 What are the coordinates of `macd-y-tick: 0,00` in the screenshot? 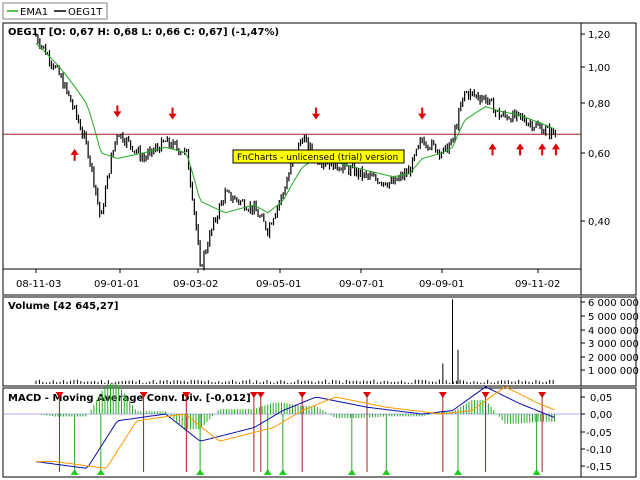 It's located at (601, 415).